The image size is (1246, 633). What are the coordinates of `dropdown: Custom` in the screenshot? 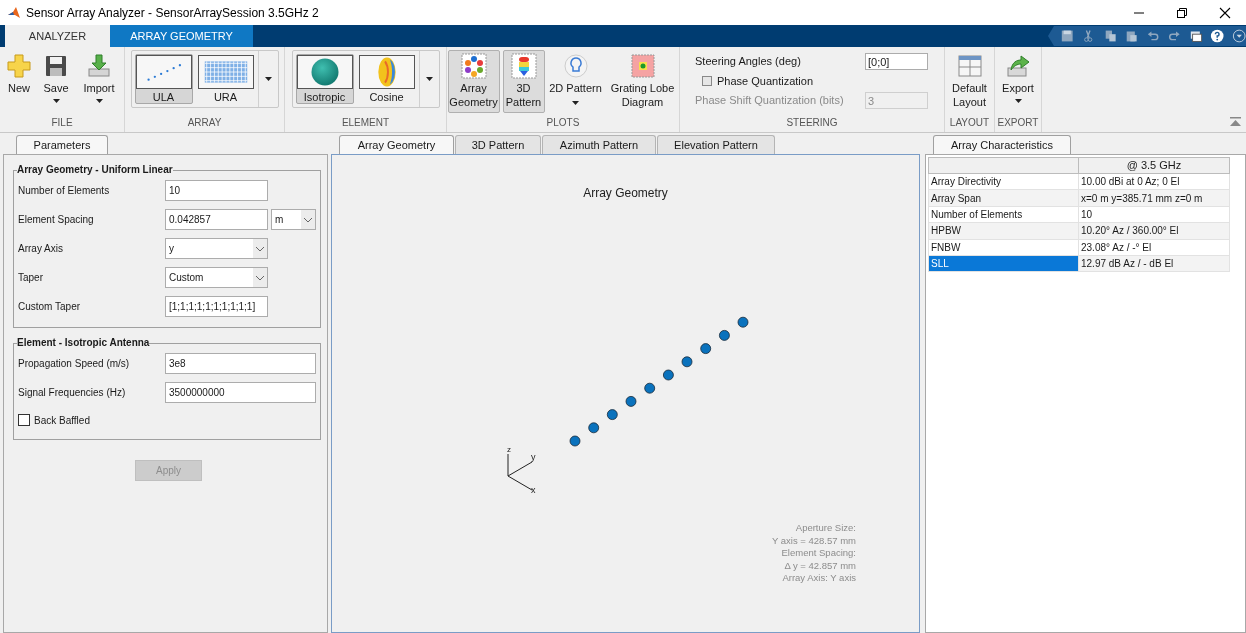 It's located at (216, 277).